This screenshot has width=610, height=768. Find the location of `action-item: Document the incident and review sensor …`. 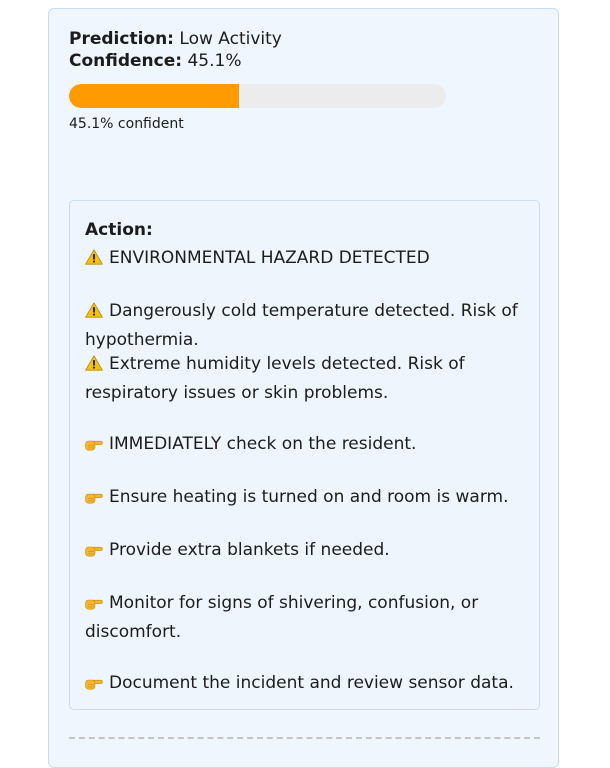

action-item: Document the incident and review sensor … is located at coordinates (310, 684).